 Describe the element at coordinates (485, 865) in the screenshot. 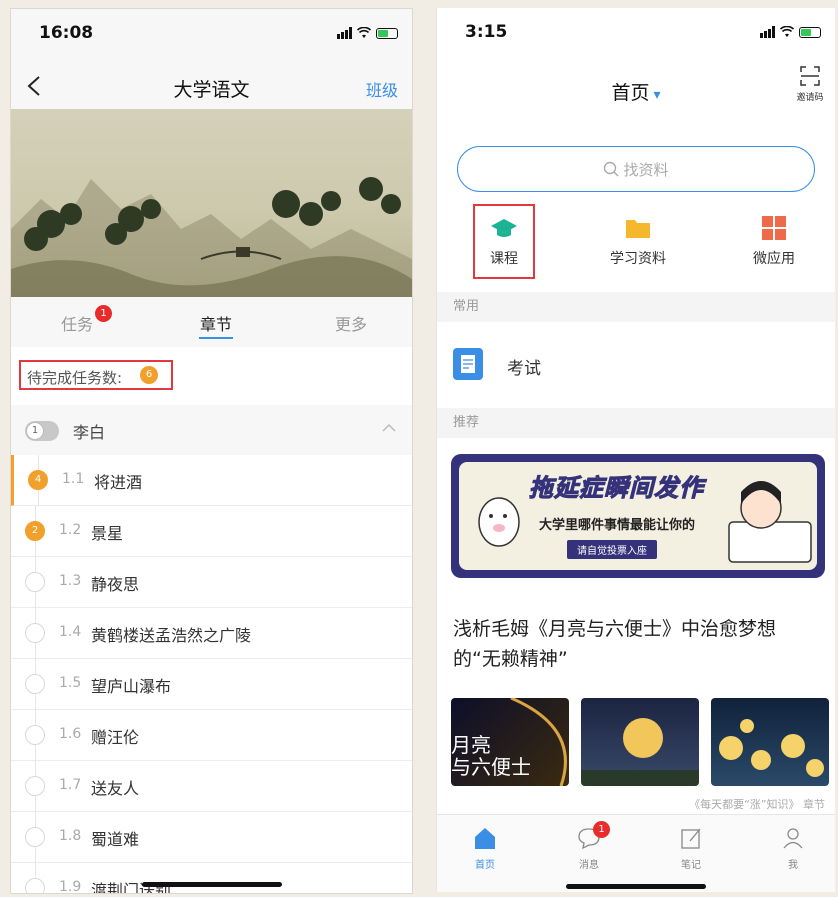

I see `tab-home-label: 首页` at that location.